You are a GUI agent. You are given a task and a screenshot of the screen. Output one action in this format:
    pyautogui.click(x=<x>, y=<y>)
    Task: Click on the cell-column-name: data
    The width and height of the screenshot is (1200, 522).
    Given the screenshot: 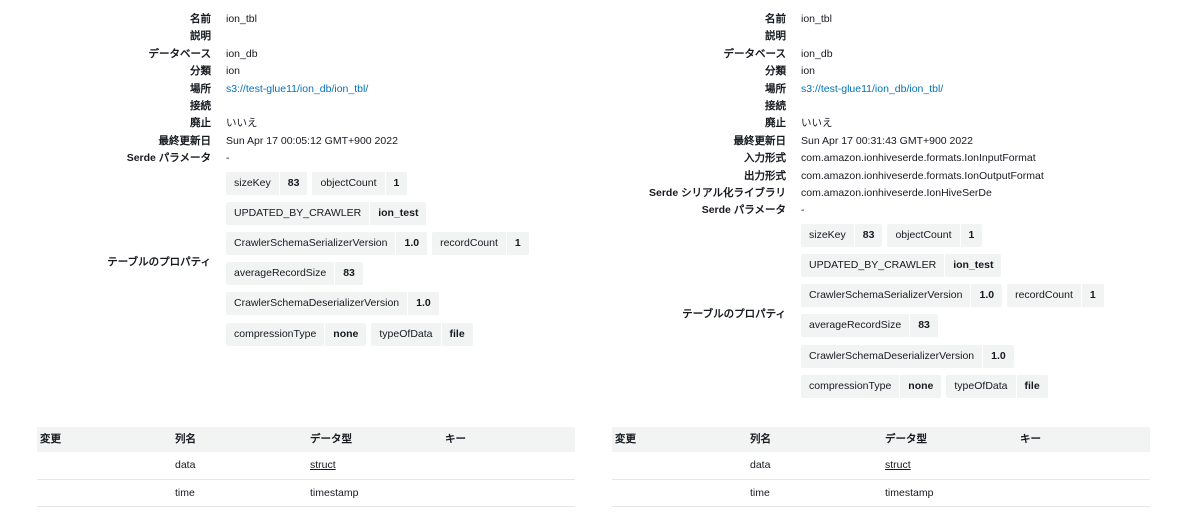 What is the action you would take?
    pyautogui.click(x=185, y=465)
    